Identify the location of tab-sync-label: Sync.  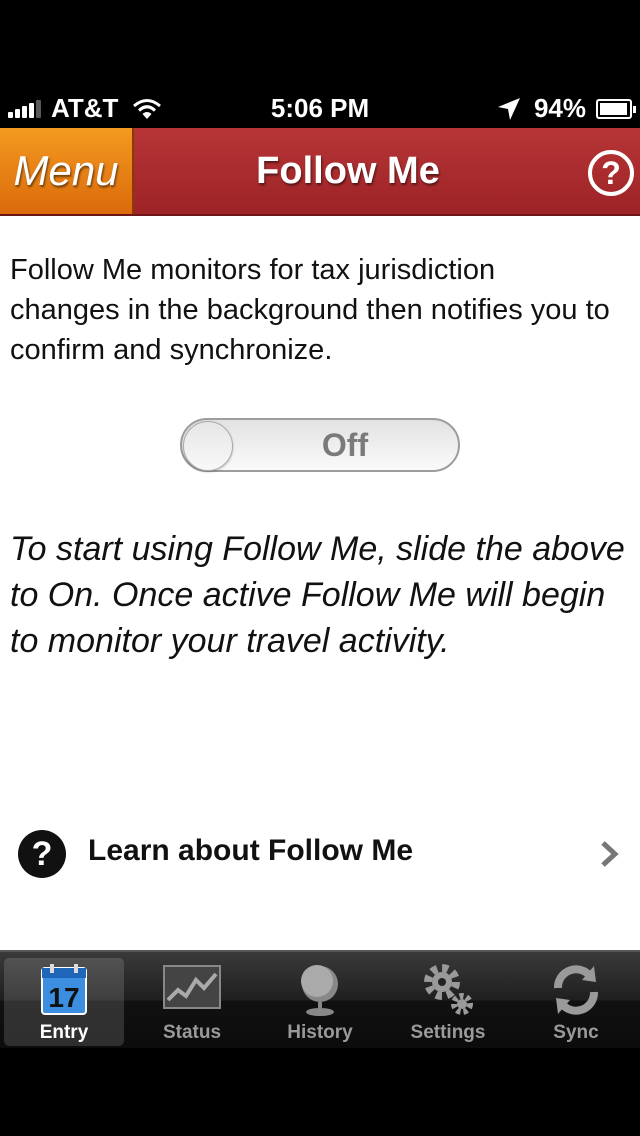
(576, 1032).